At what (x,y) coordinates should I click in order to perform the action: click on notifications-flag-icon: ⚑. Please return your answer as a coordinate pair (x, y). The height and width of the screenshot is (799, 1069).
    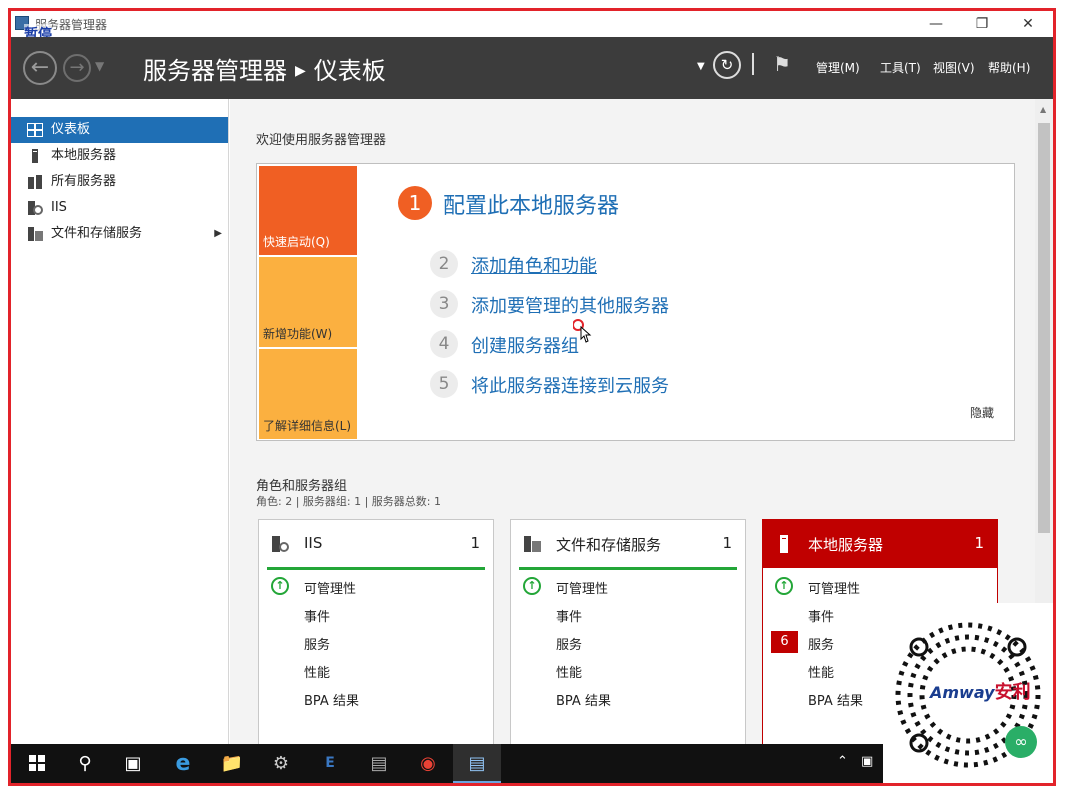
    Looking at the image, I should click on (782, 64).